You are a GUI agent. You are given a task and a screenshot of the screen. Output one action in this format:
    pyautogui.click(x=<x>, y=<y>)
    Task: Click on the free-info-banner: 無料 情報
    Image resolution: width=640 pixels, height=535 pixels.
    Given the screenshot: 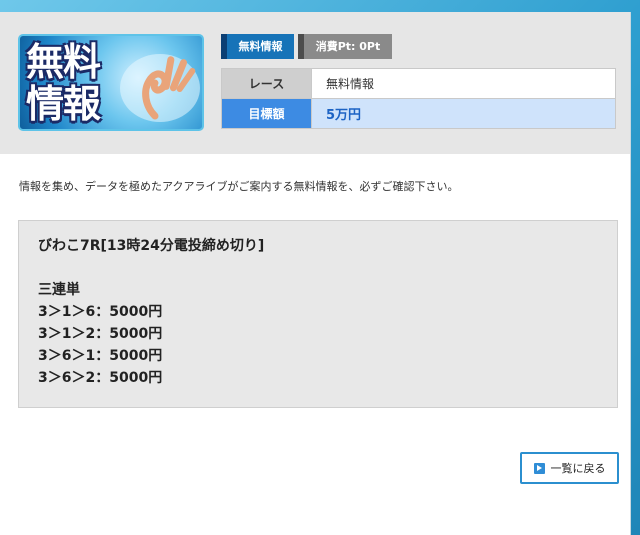 What is the action you would take?
    pyautogui.click(x=111, y=82)
    